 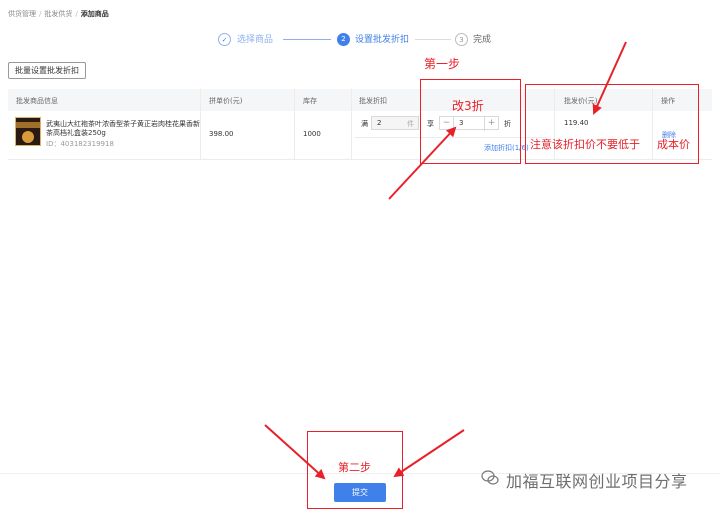 I want to click on arrow-to-submit-left, so click(x=295, y=452).